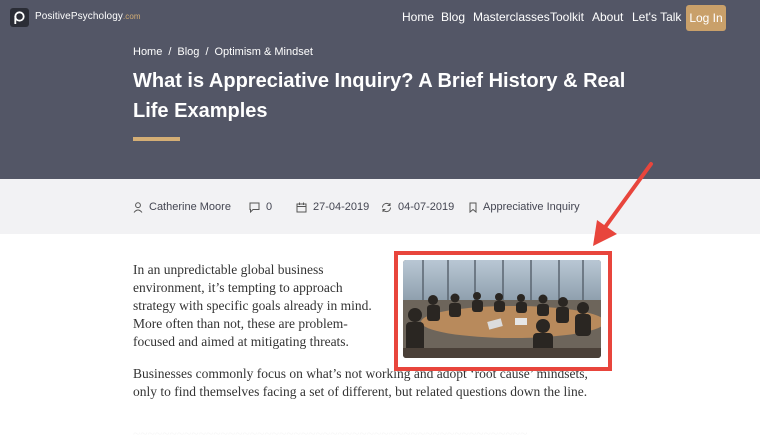 This screenshot has height=443, width=760. What do you see at coordinates (156, 139) in the screenshot?
I see `title-underline` at bounding box center [156, 139].